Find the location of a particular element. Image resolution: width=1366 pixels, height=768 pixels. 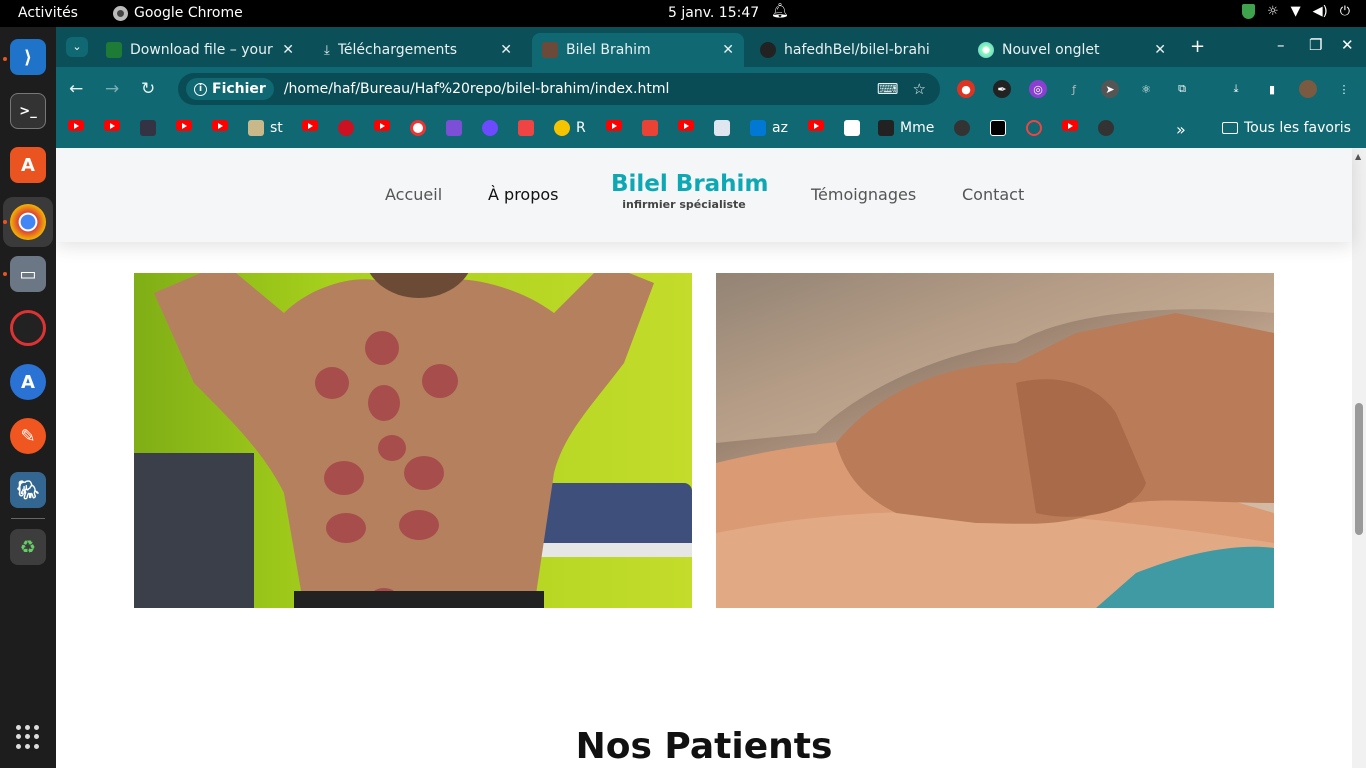

bookmark-proton is located at coordinates (490, 128).